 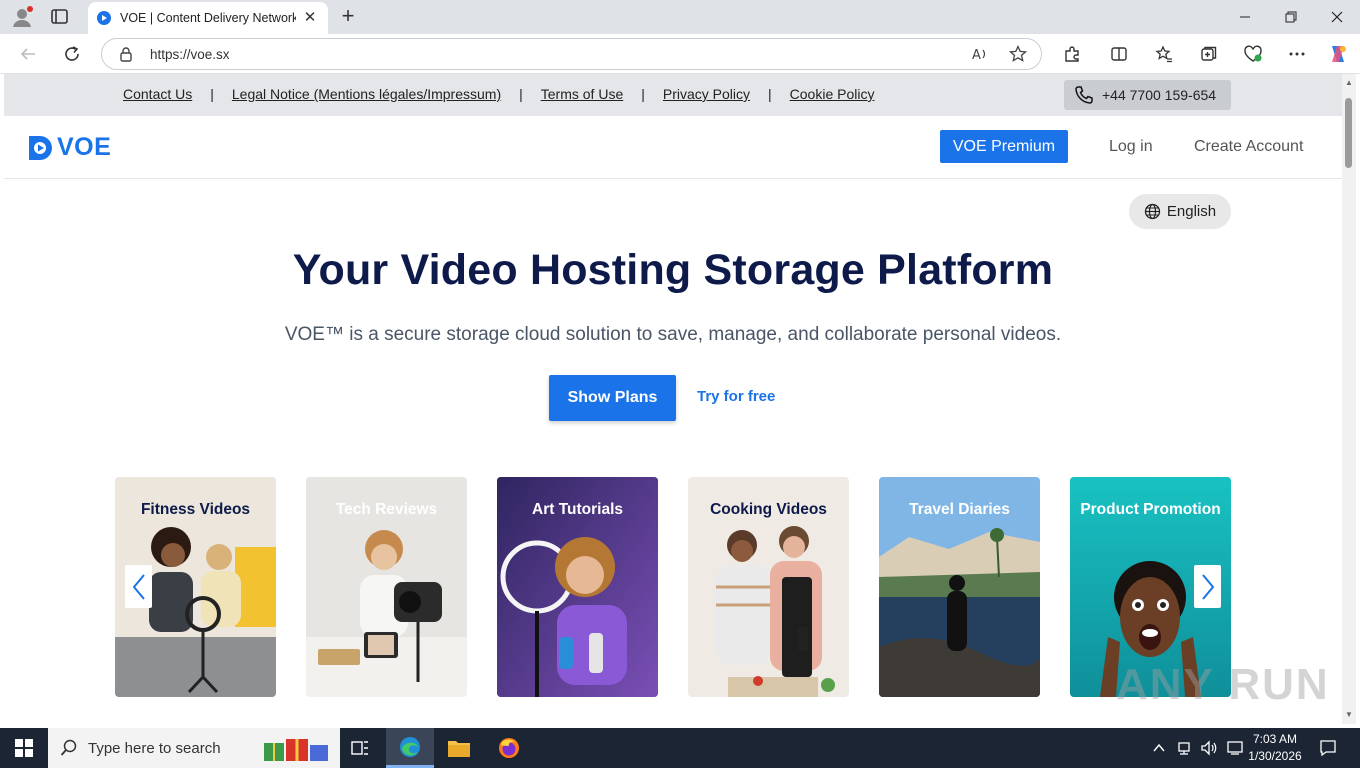 I want to click on favorite-star-icon, so click(x=1018, y=53).